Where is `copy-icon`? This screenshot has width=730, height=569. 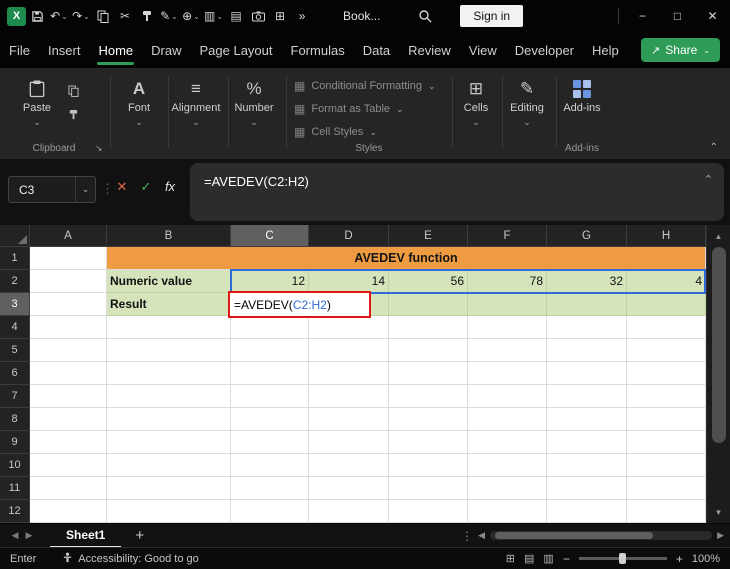
copy-icon is located at coordinates (103, 16).